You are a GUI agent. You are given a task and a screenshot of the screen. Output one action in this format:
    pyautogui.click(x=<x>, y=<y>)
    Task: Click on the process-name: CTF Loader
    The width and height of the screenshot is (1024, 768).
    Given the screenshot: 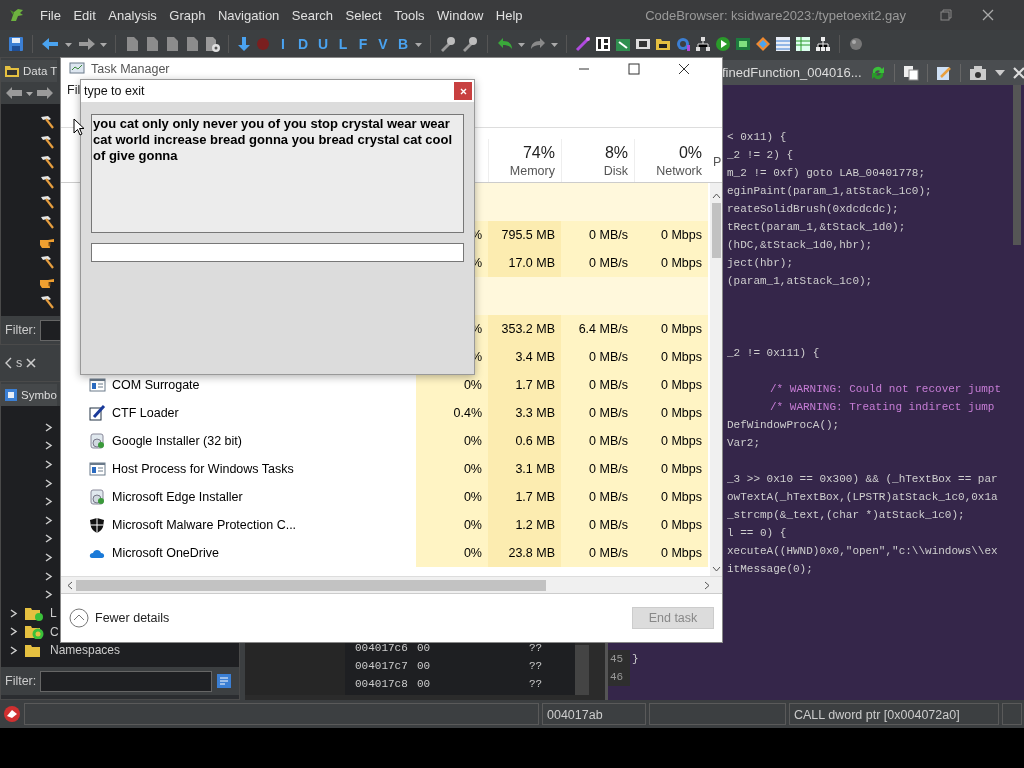 What is the action you would take?
    pyautogui.click(x=145, y=413)
    